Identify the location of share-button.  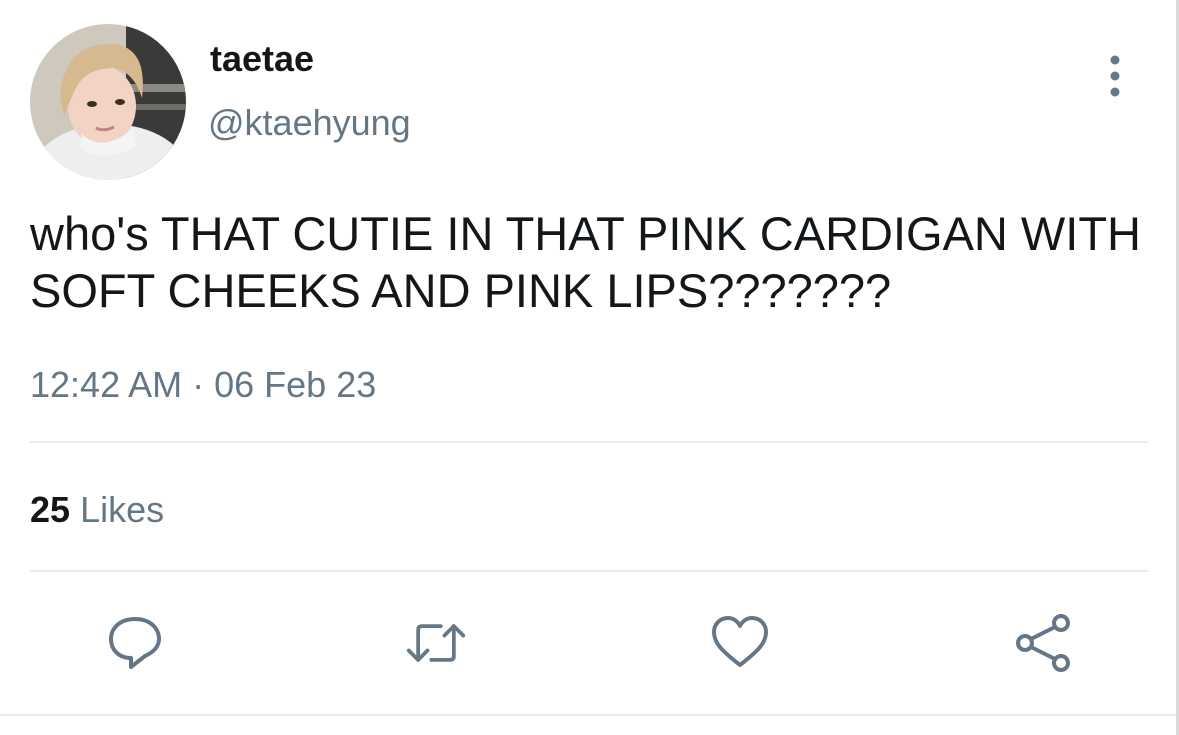
(1044, 643).